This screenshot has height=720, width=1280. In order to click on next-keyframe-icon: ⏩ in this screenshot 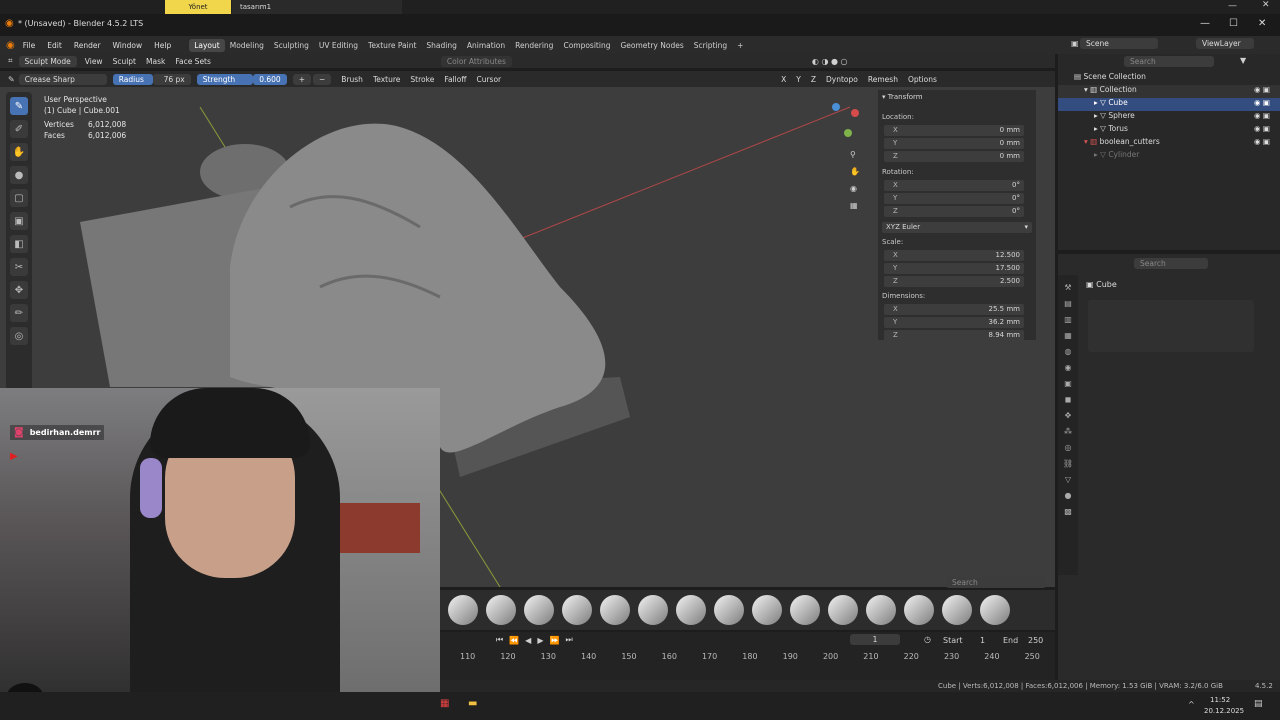, I will do `click(554, 640)`.